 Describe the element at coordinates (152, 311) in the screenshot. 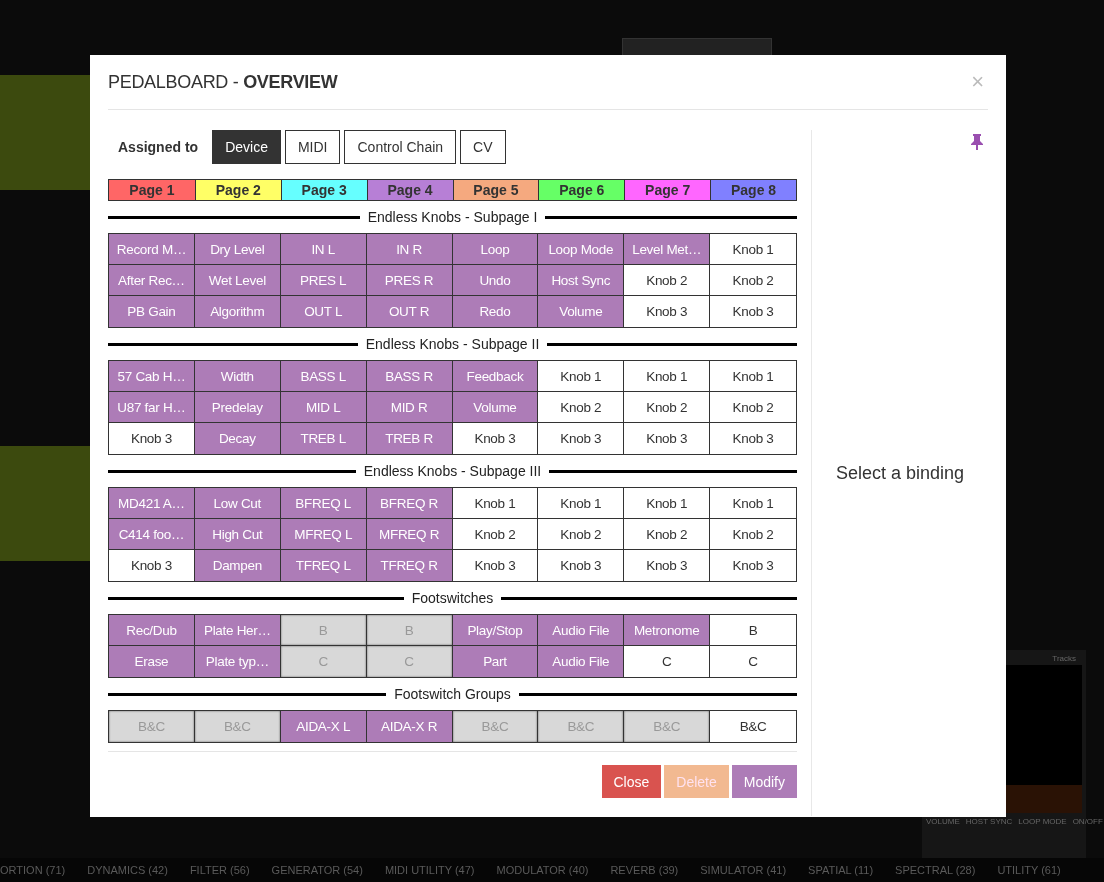

I see `binding-cell: PB Gain` at that location.